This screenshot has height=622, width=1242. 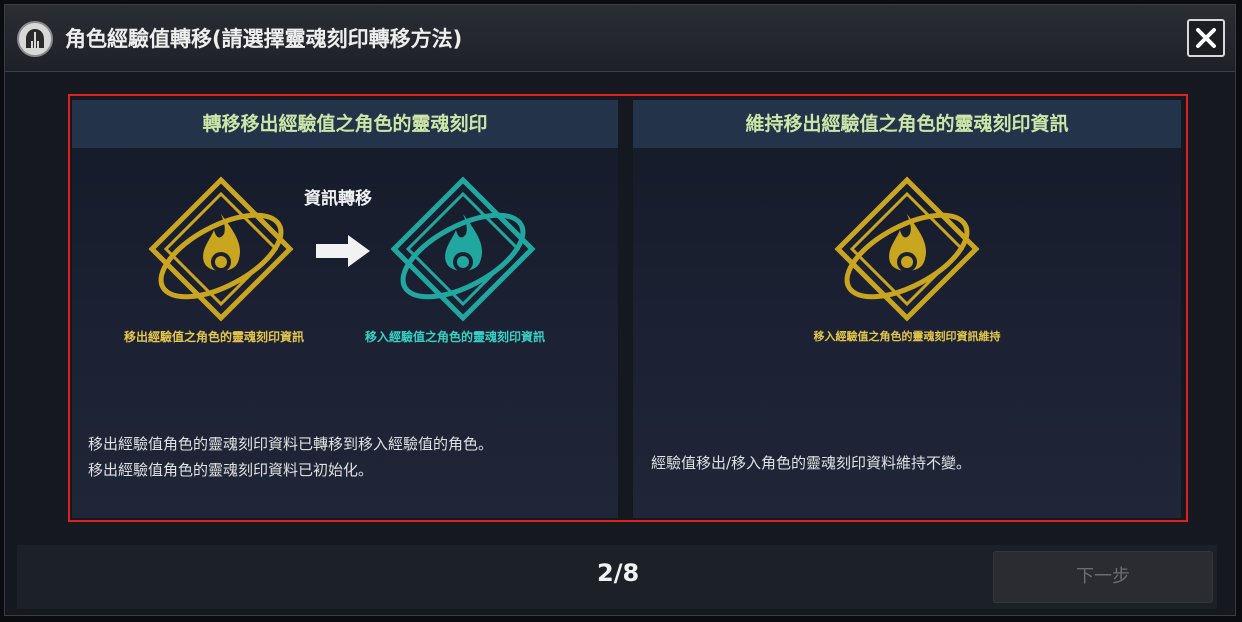 I want to click on source-engrave-caption: 移出經驗值之角色的靈魂刻印資訊, so click(x=214, y=337).